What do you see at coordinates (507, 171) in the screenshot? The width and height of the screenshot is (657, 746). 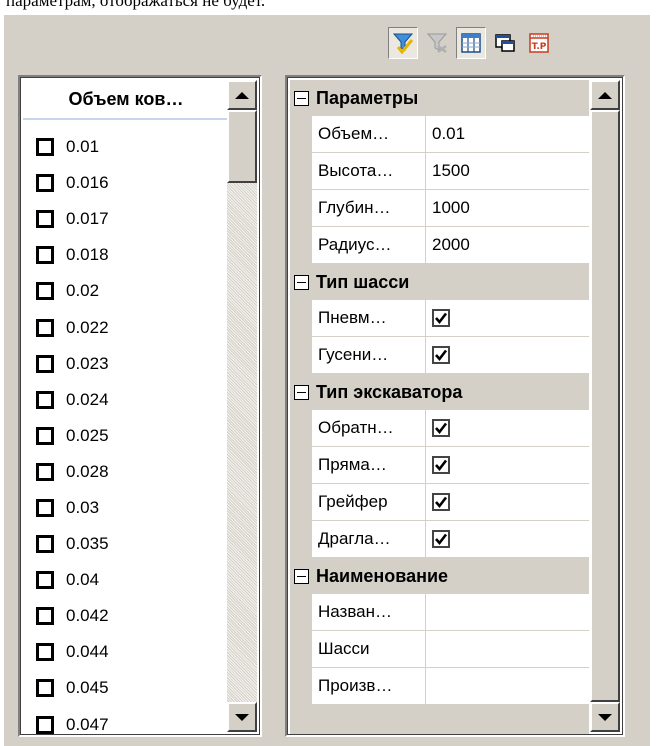 I see `property-value: 1500` at bounding box center [507, 171].